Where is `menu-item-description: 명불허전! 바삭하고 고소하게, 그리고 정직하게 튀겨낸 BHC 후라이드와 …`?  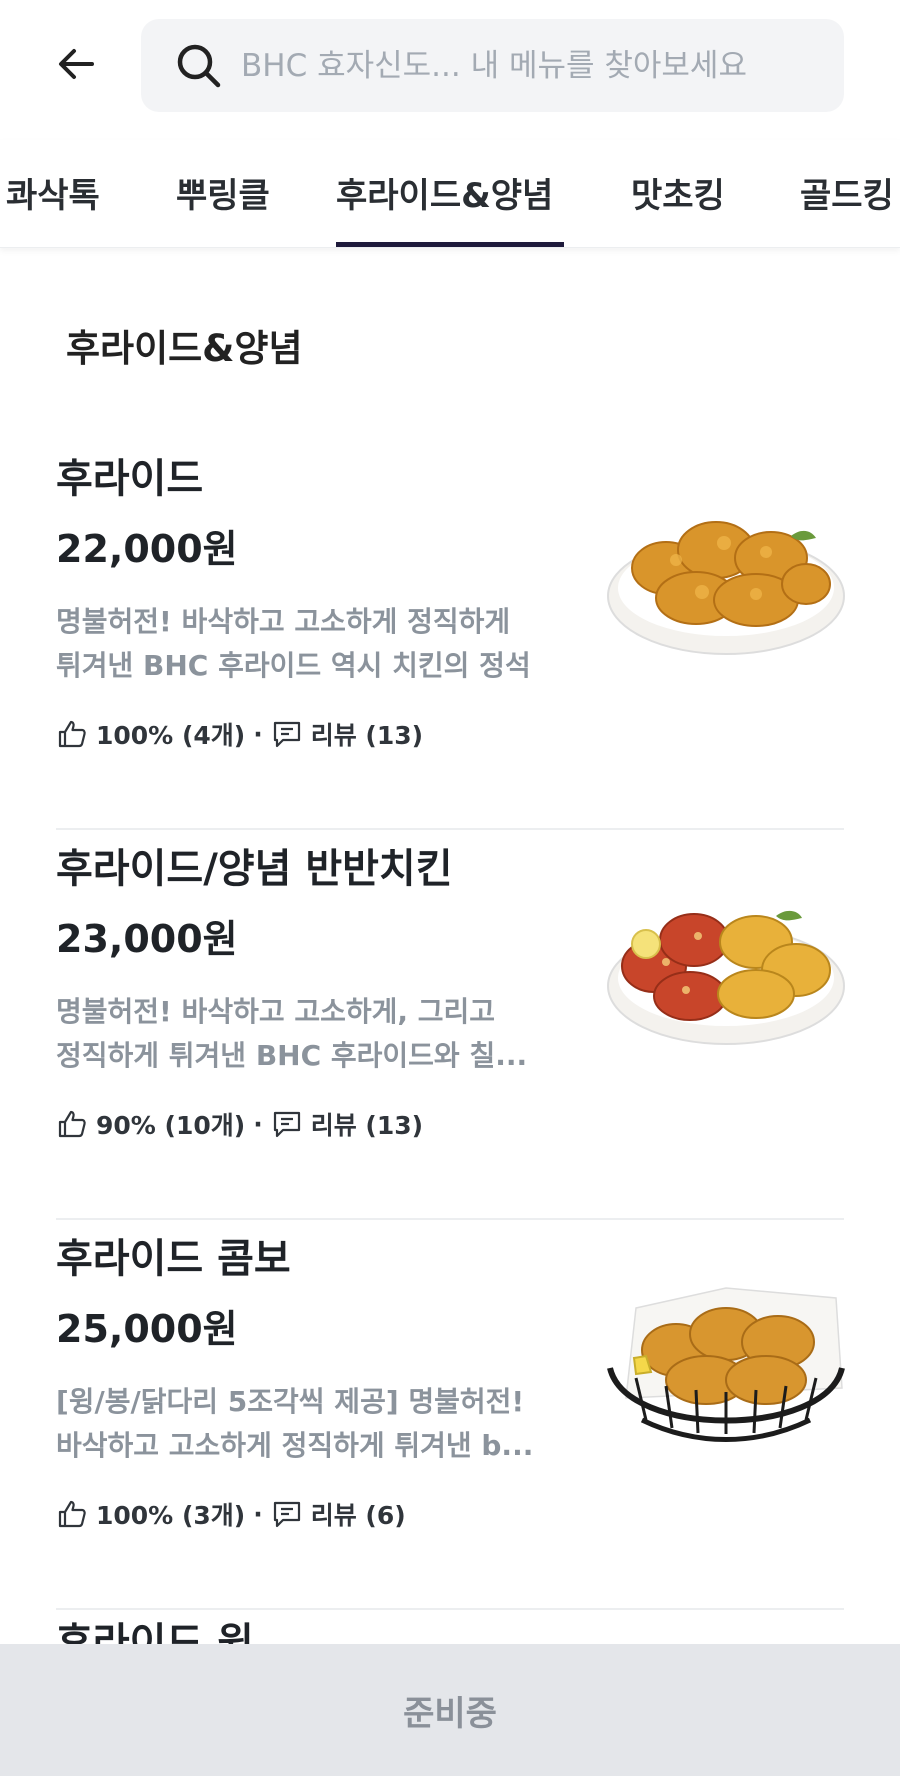 menu-item-description: 명불허전! 바삭하고 고소하게, 그리고 정직하게 튀겨낸 BHC 후라이드와 … is located at coordinates (292, 1033).